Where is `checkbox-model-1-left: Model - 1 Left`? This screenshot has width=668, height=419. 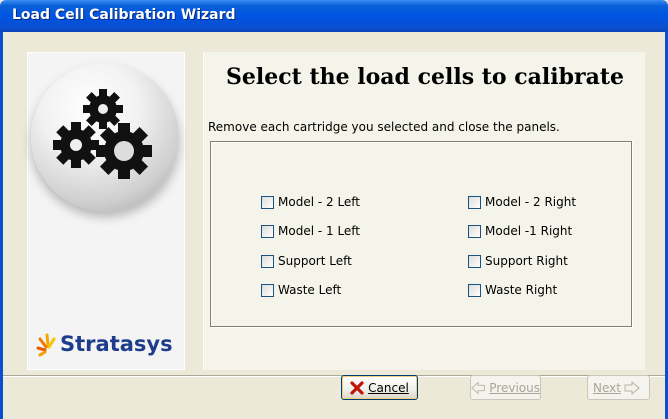 checkbox-model-1-left: Model - 1 Left is located at coordinates (310, 231).